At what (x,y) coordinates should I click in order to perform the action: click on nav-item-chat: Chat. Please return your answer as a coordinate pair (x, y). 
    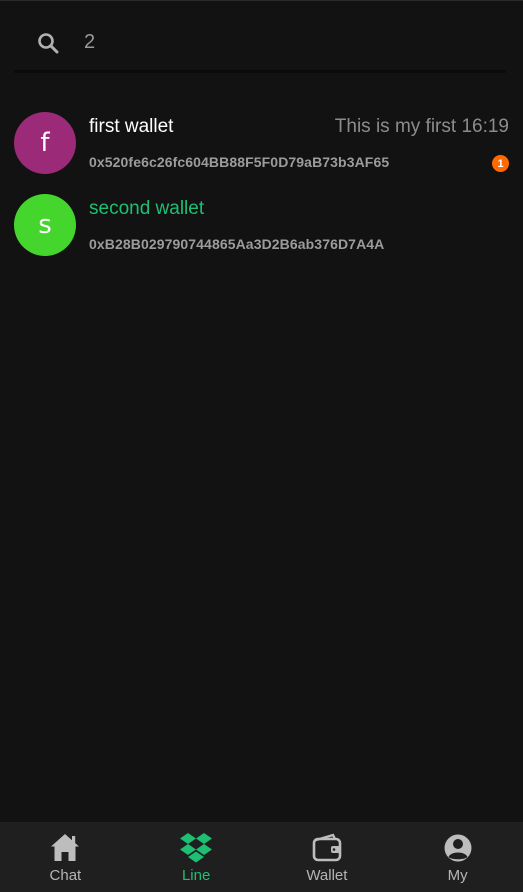
    Looking at the image, I should click on (65, 857).